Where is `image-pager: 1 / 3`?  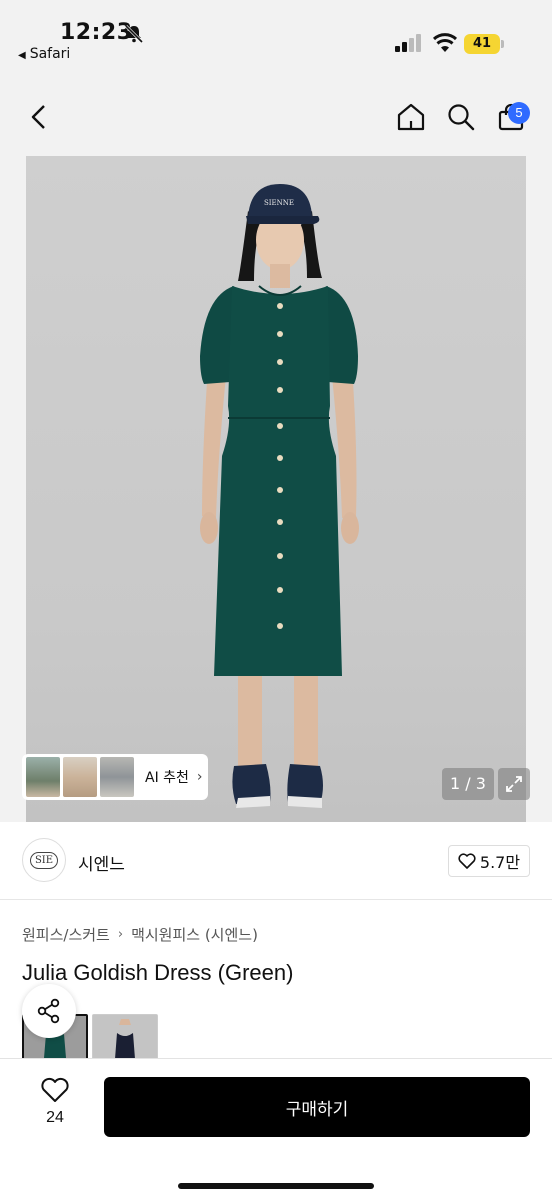
image-pager: 1 / 3 is located at coordinates (468, 784).